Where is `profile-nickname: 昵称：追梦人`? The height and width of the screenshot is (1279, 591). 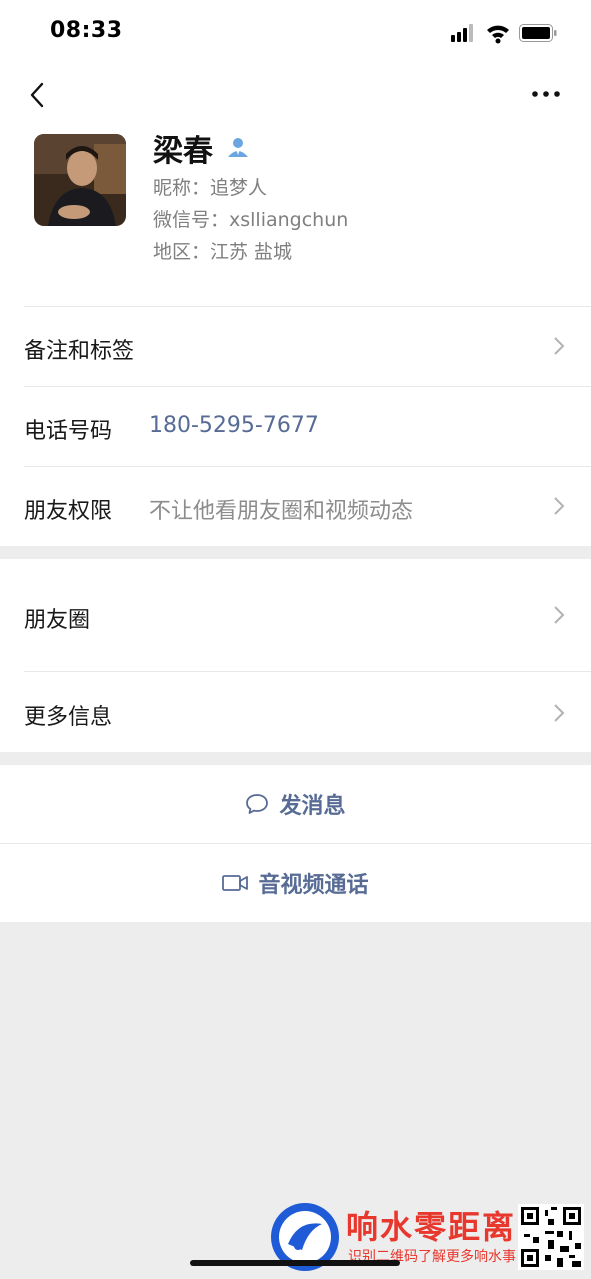 profile-nickname: 昵称：追梦人 is located at coordinates (210, 188).